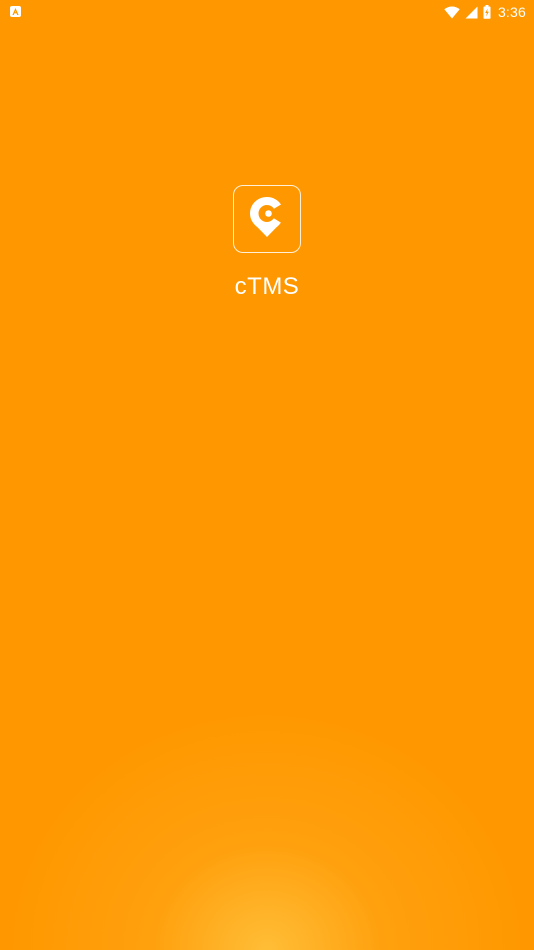 This screenshot has height=950, width=534. I want to click on status-bar: 3:36, so click(267, 12).